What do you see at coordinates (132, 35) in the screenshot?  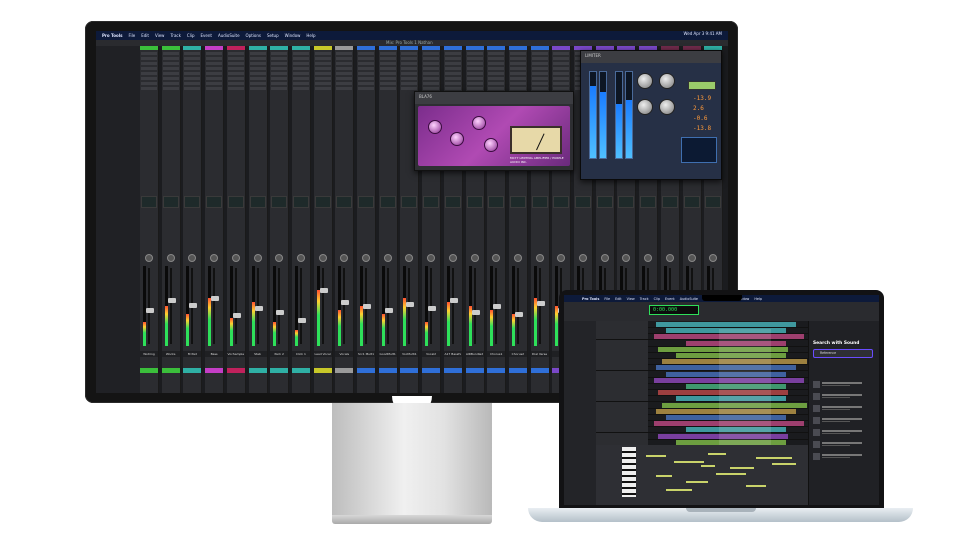 I see `menu-item: File` at bounding box center [132, 35].